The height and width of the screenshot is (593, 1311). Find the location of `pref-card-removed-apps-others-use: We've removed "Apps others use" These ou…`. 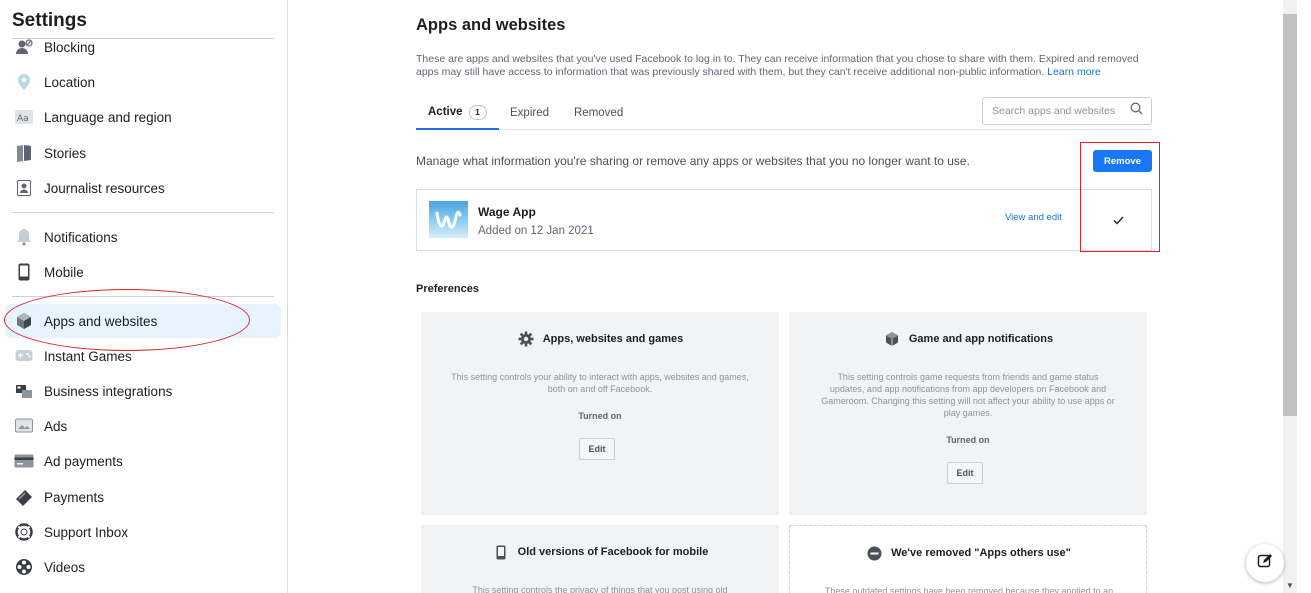

pref-card-removed-apps-others-use: We've removed "Apps others use" These ou… is located at coordinates (968, 559).